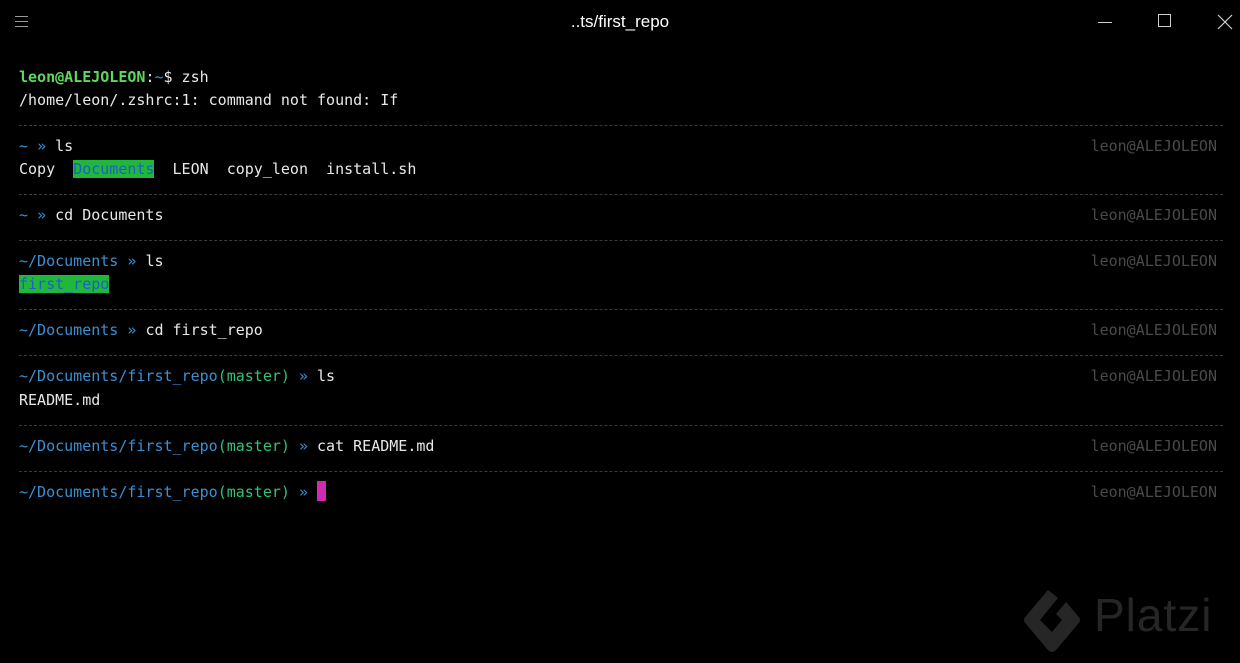 This screenshot has height=663, width=1240. I want to click on platzi-watermark: Platzi, so click(1127, 620).